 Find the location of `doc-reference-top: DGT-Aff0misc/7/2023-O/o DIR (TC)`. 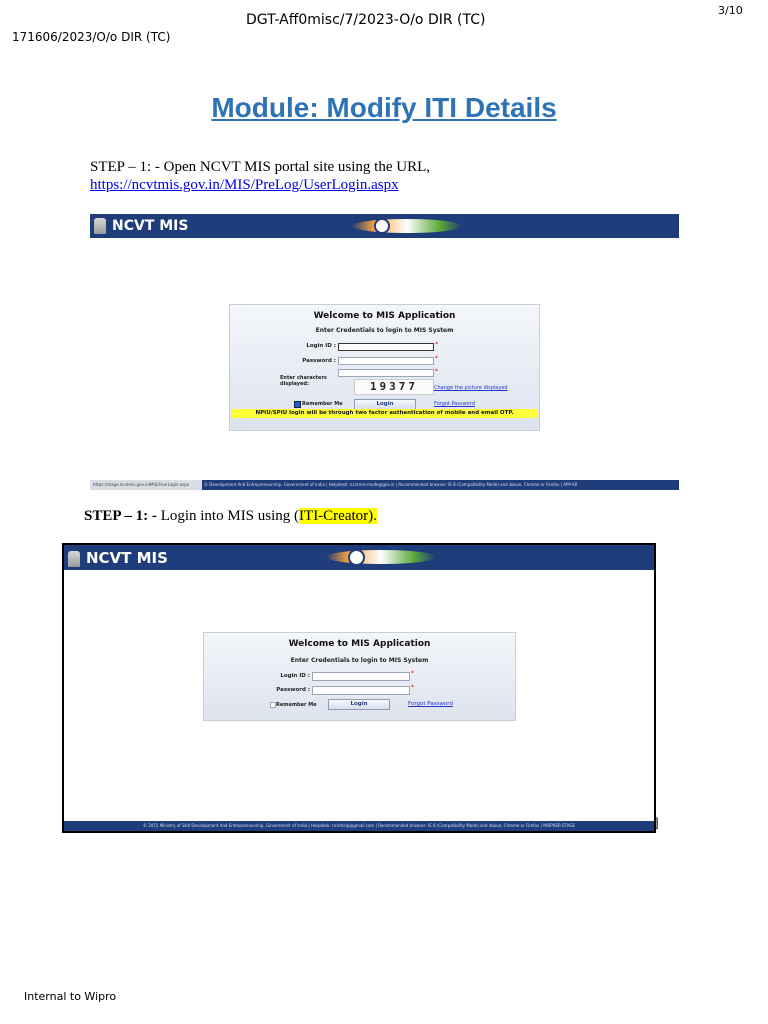

doc-reference-top: DGT-Aff0misc/7/2023-O/o DIR (TC) is located at coordinates (366, 20).